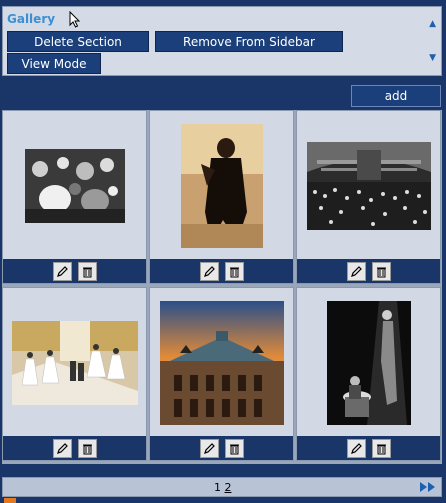 The width and height of the screenshot is (446, 503). Describe the element at coordinates (75, 19) in the screenshot. I see `mouse-cursor-icon` at that location.